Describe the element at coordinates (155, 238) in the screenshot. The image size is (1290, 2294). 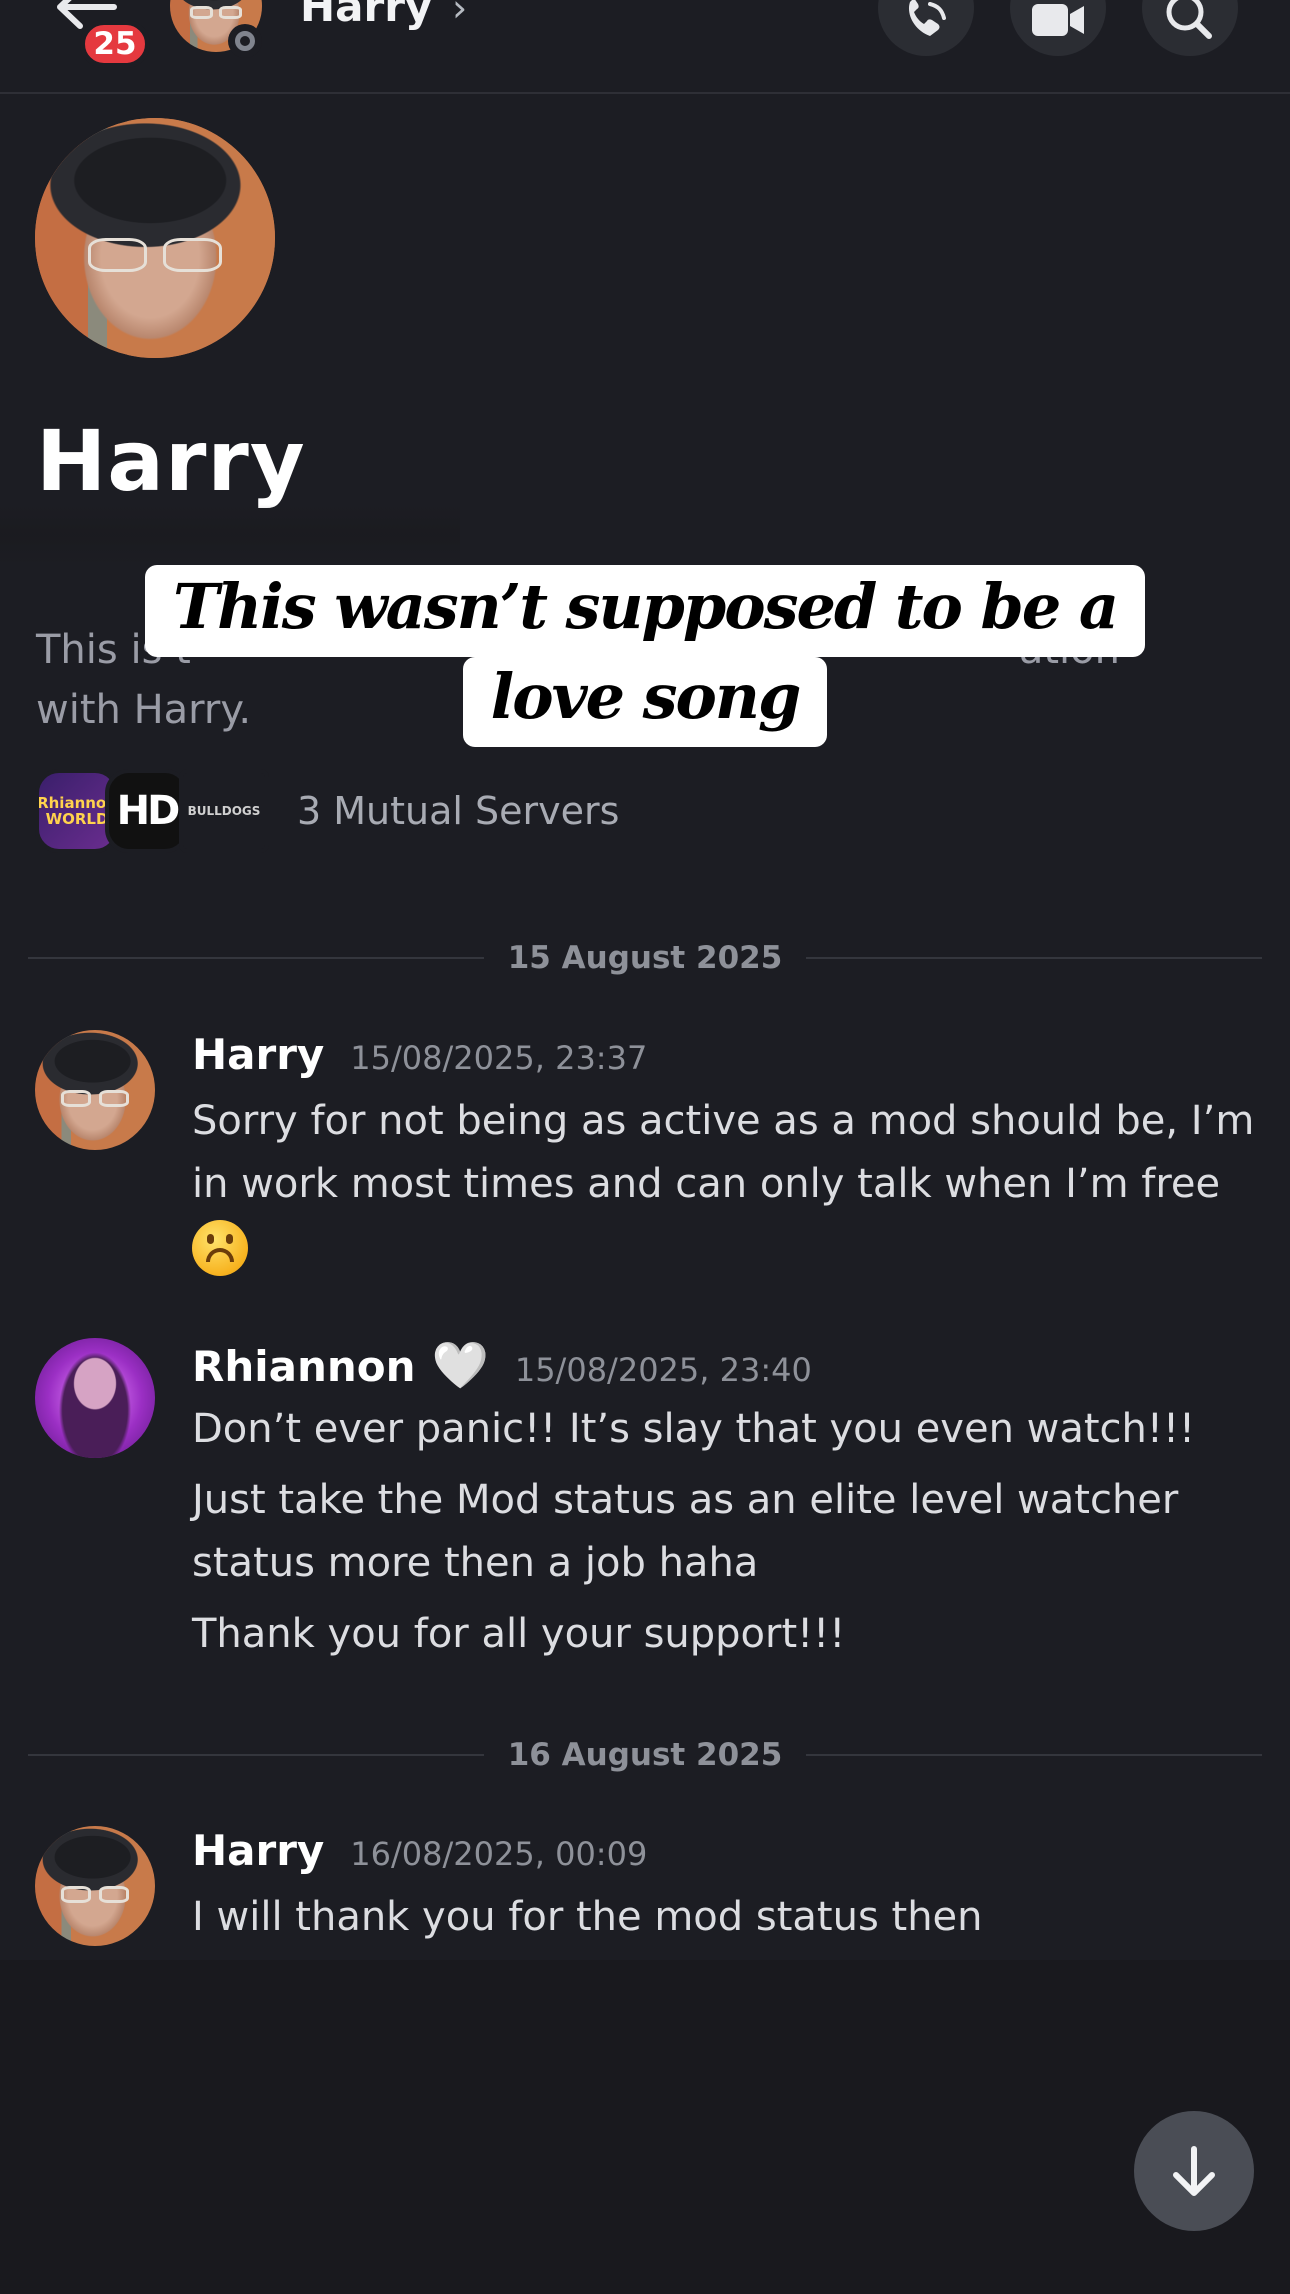
I see `profile-avatar` at that location.